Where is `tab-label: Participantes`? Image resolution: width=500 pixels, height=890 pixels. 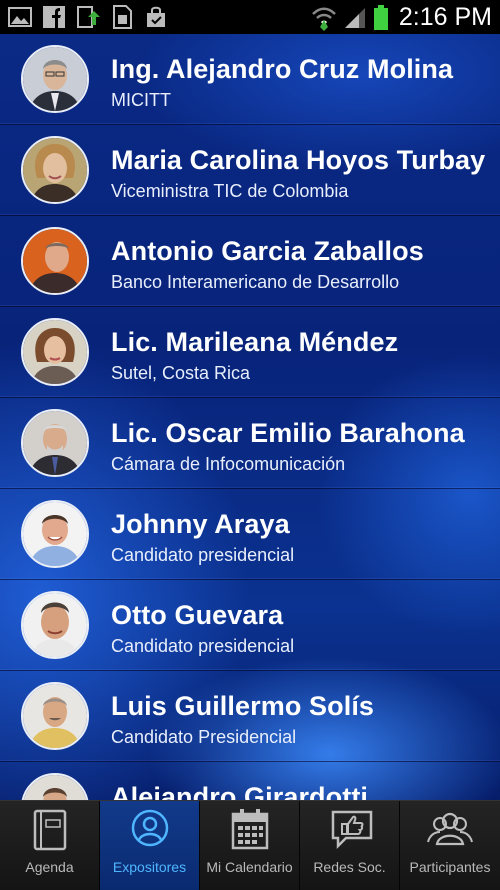
tab-label: Participantes is located at coordinates (450, 867).